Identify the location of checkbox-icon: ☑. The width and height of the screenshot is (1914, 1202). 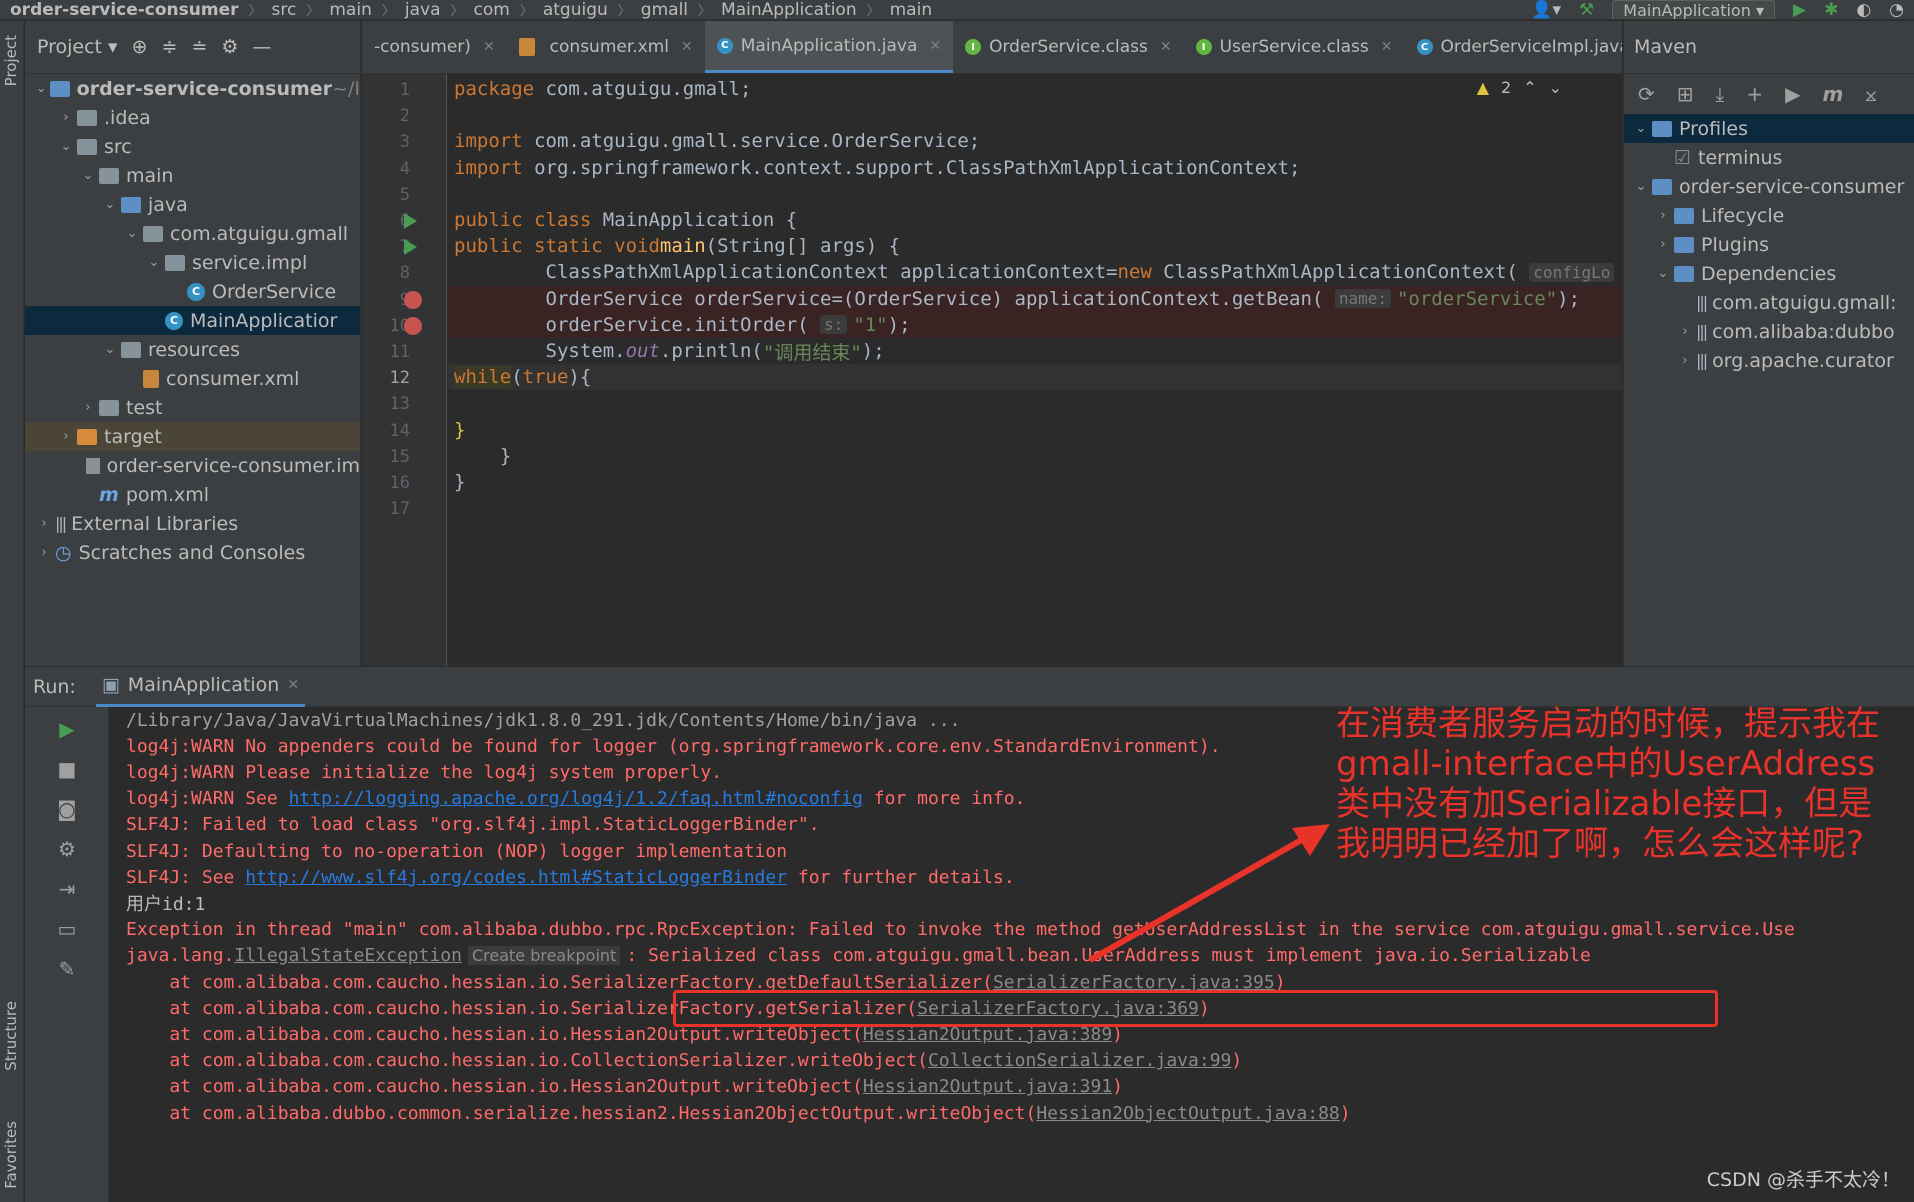
(1682, 158).